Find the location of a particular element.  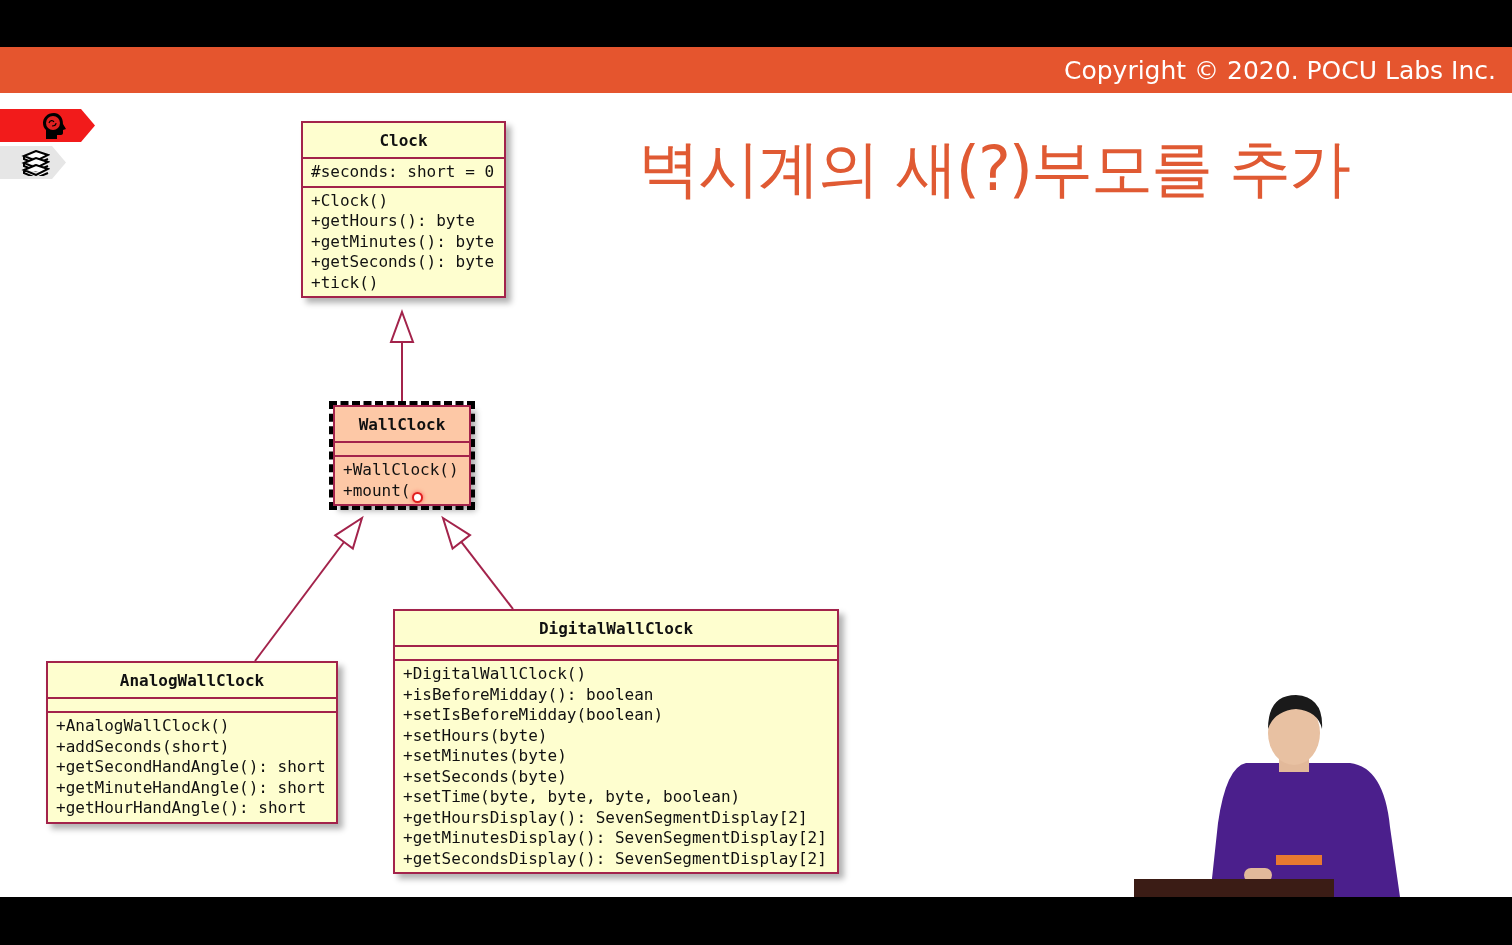

class-name: AnalogWallClock is located at coordinates (192, 681).